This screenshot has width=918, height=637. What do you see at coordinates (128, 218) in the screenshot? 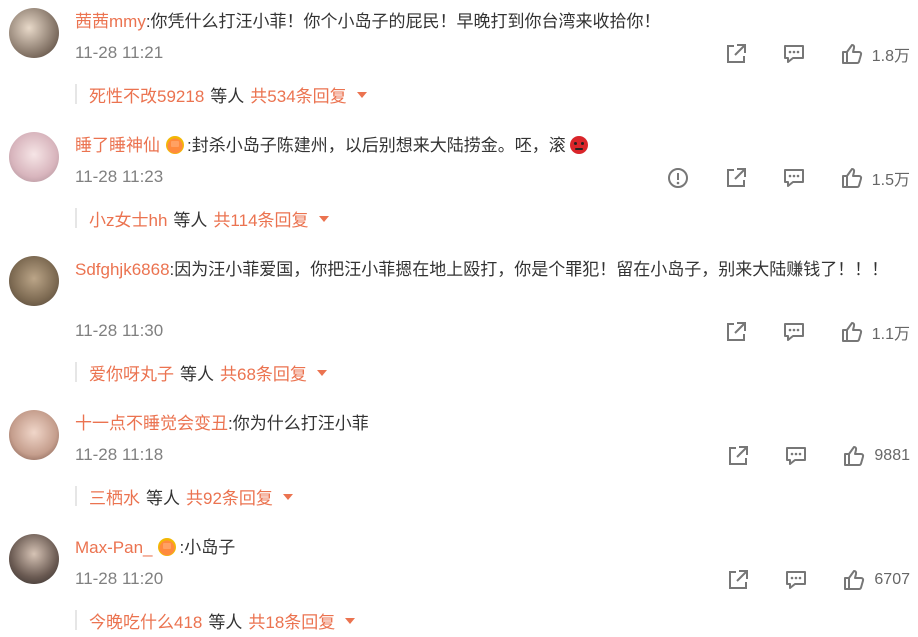
I see `reply-user: 小z女士hh` at bounding box center [128, 218].